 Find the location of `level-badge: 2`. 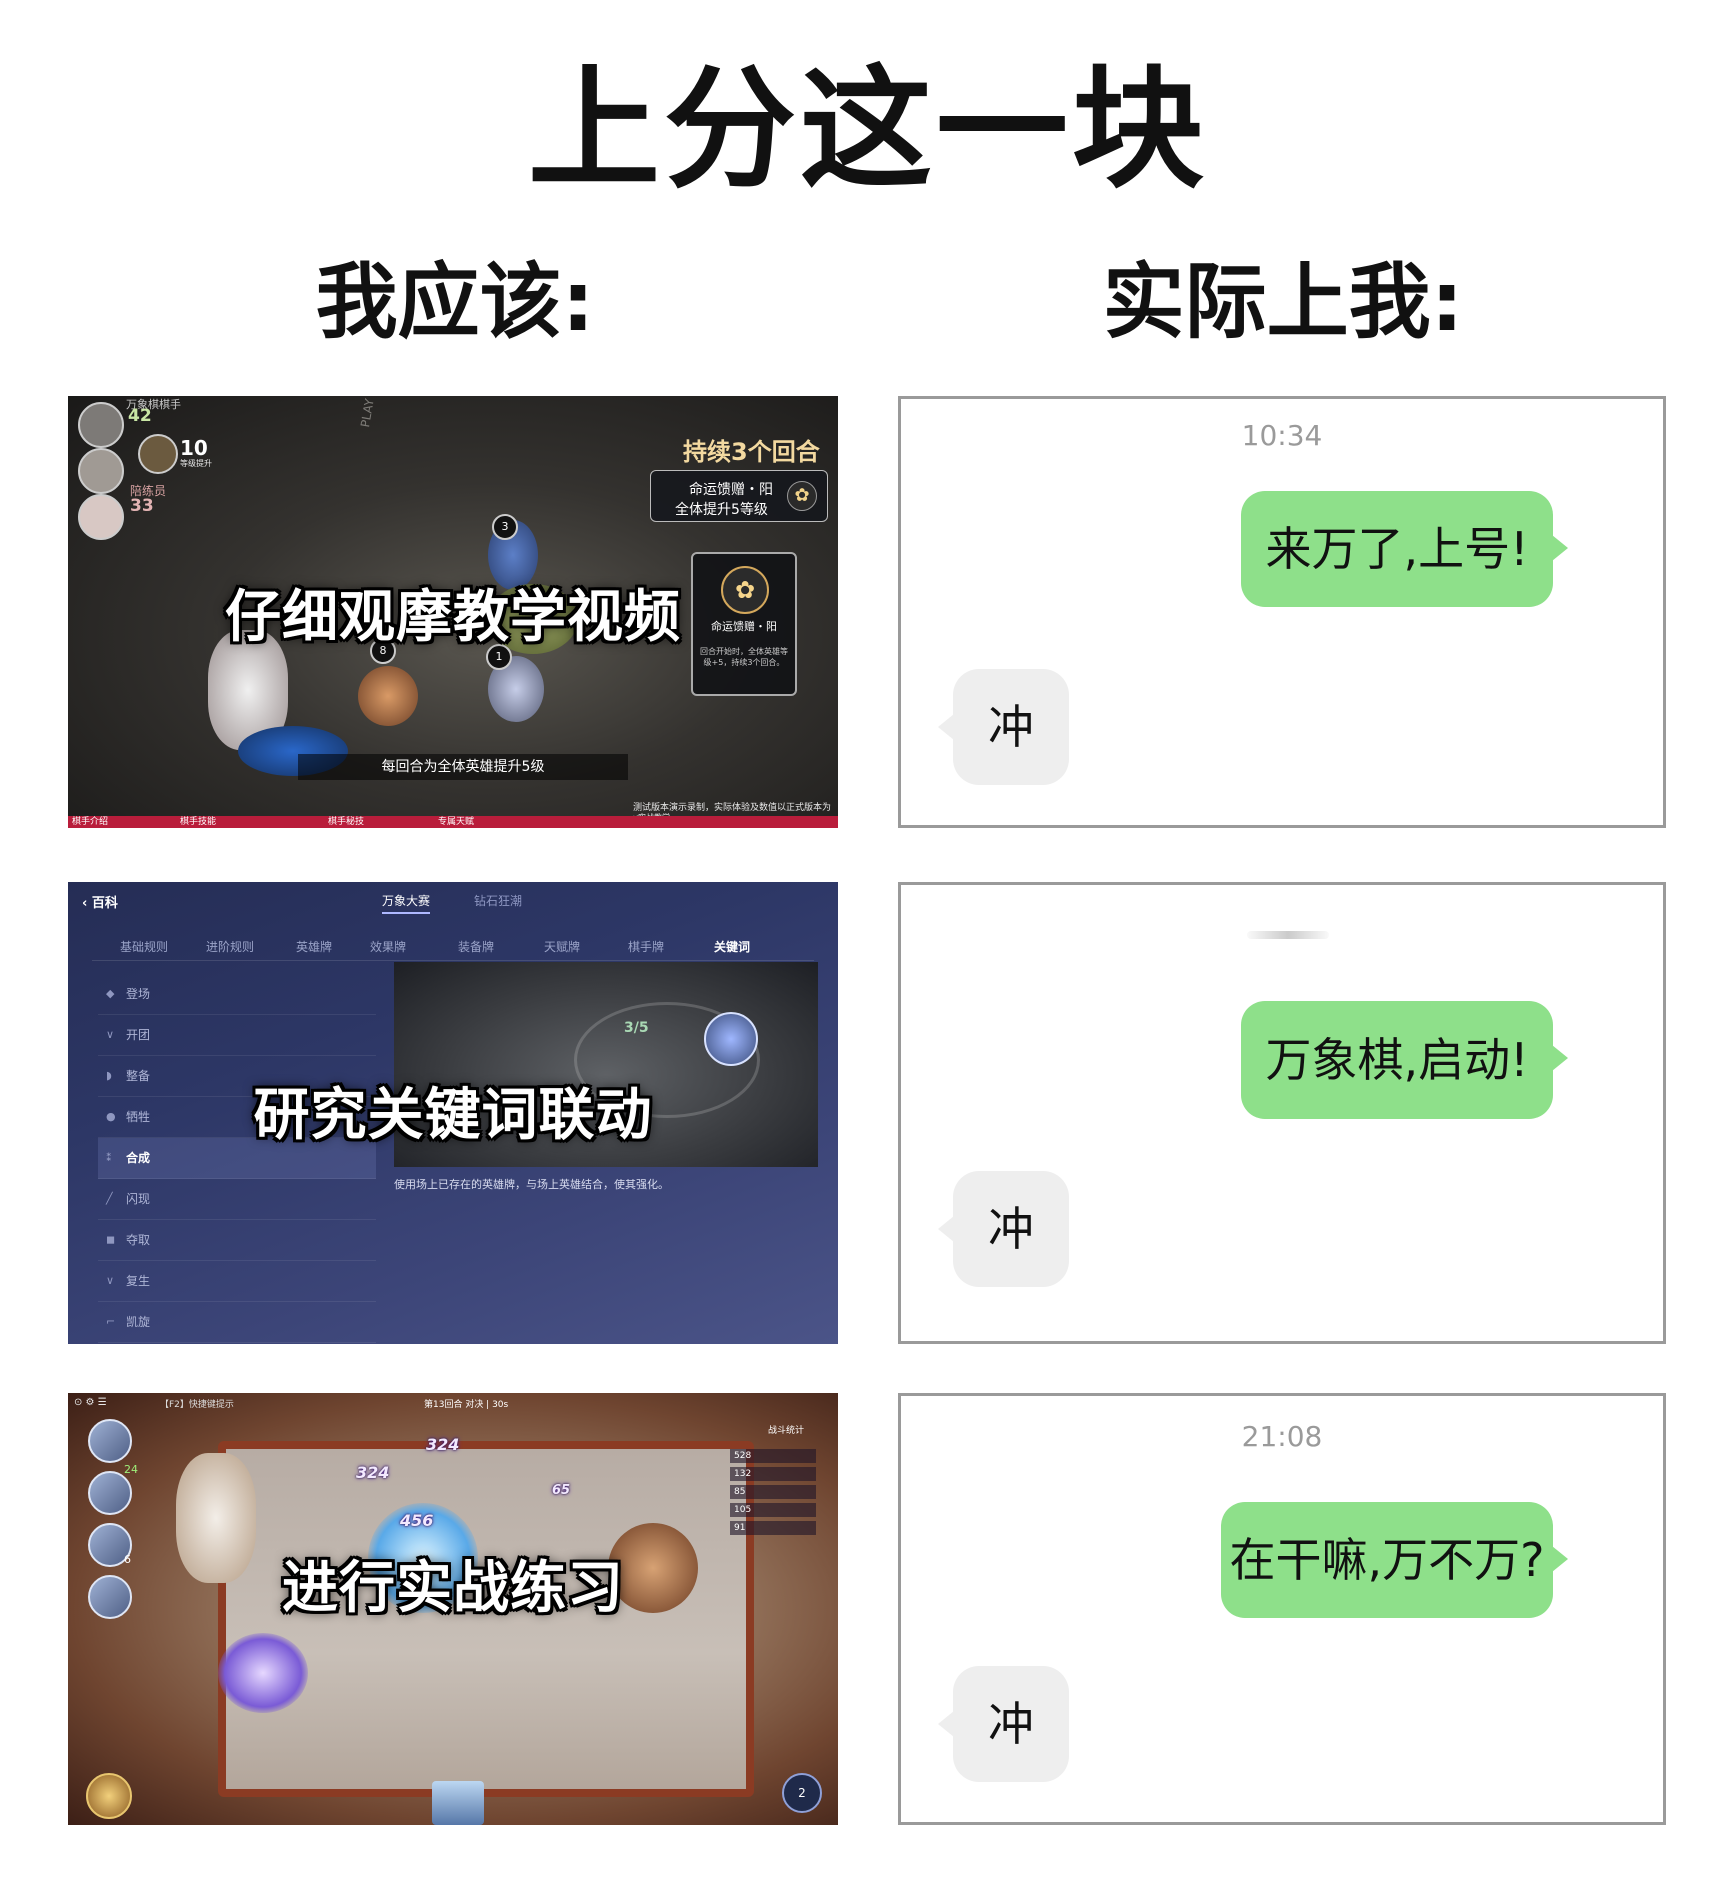

level-badge: 2 is located at coordinates (802, 1793).